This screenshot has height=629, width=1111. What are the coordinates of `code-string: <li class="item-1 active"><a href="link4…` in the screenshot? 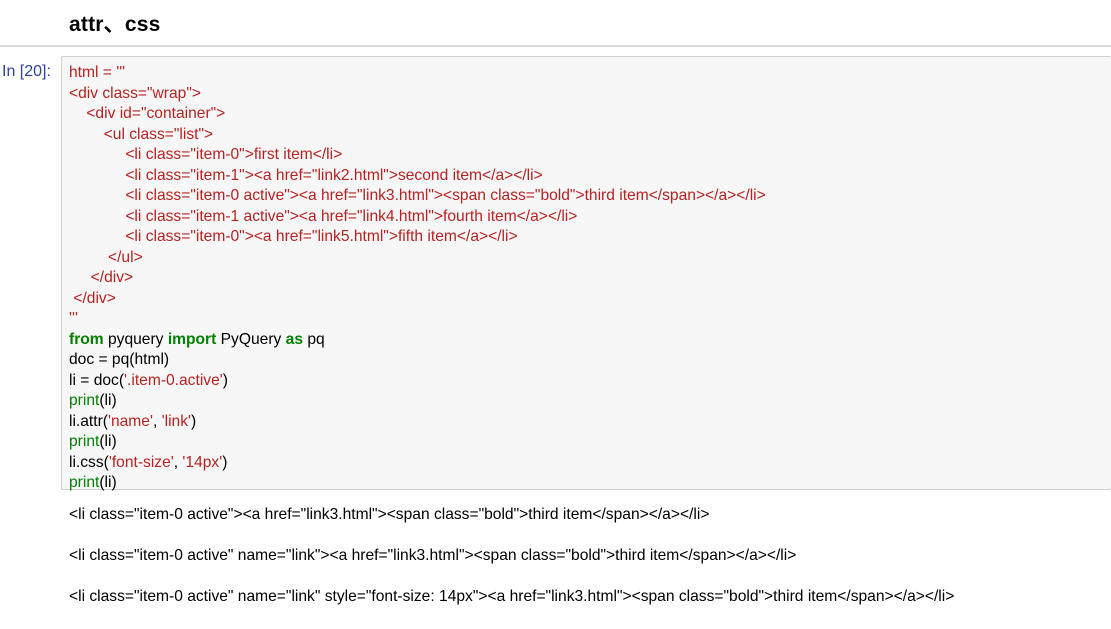 It's located at (323, 216).